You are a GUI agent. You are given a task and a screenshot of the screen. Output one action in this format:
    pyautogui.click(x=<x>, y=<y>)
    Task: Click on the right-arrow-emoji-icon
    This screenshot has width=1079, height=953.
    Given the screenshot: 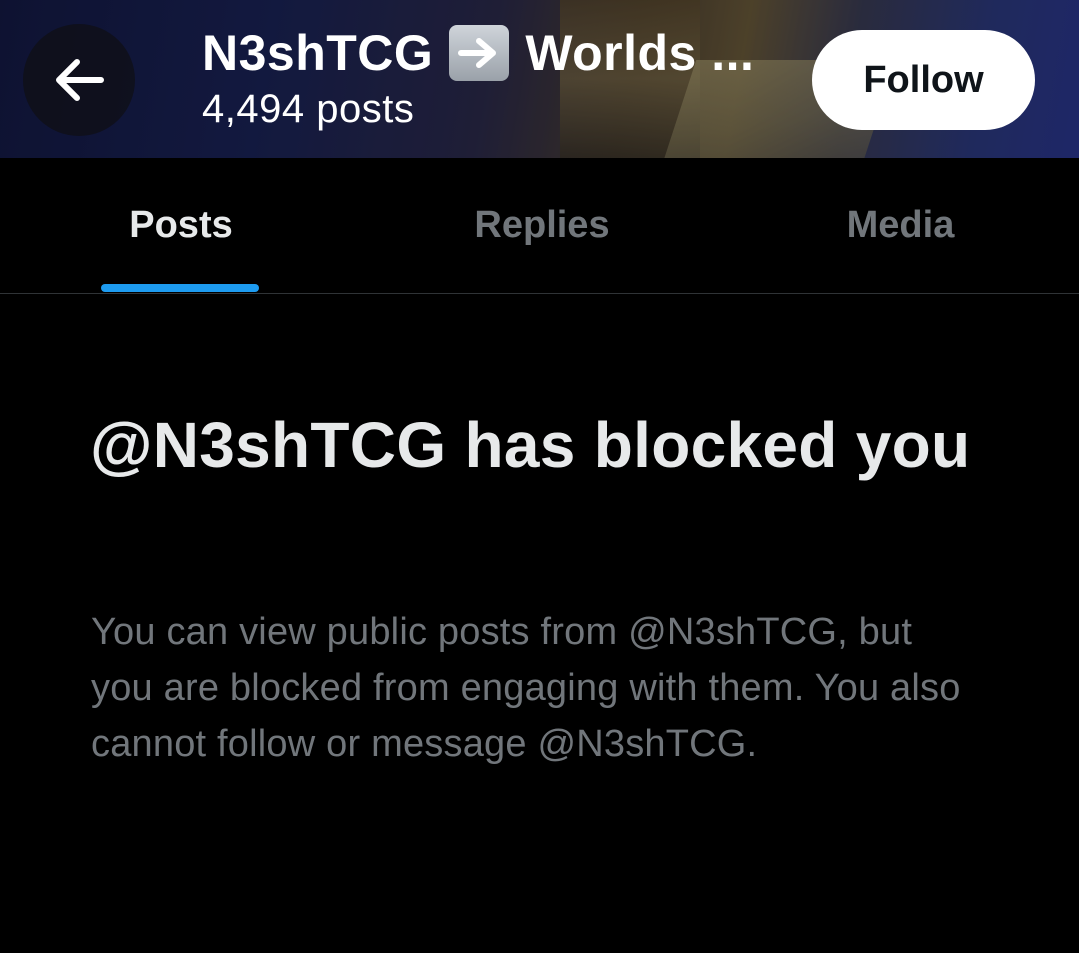 What is the action you would take?
    pyautogui.click(x=479, y=53)
    